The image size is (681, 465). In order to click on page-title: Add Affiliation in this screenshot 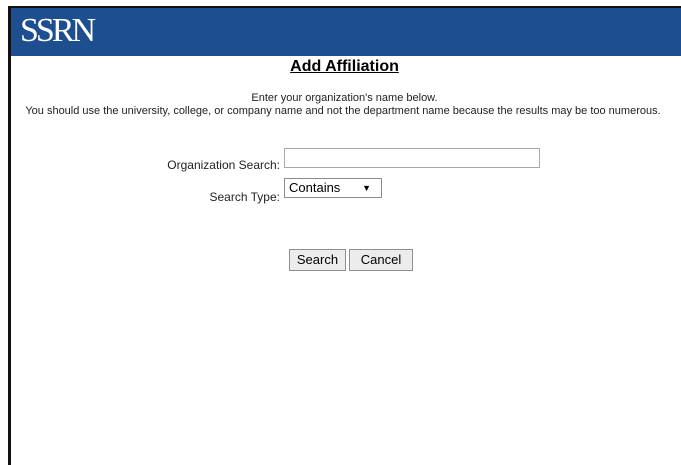, I will do `click(344, 66)`.